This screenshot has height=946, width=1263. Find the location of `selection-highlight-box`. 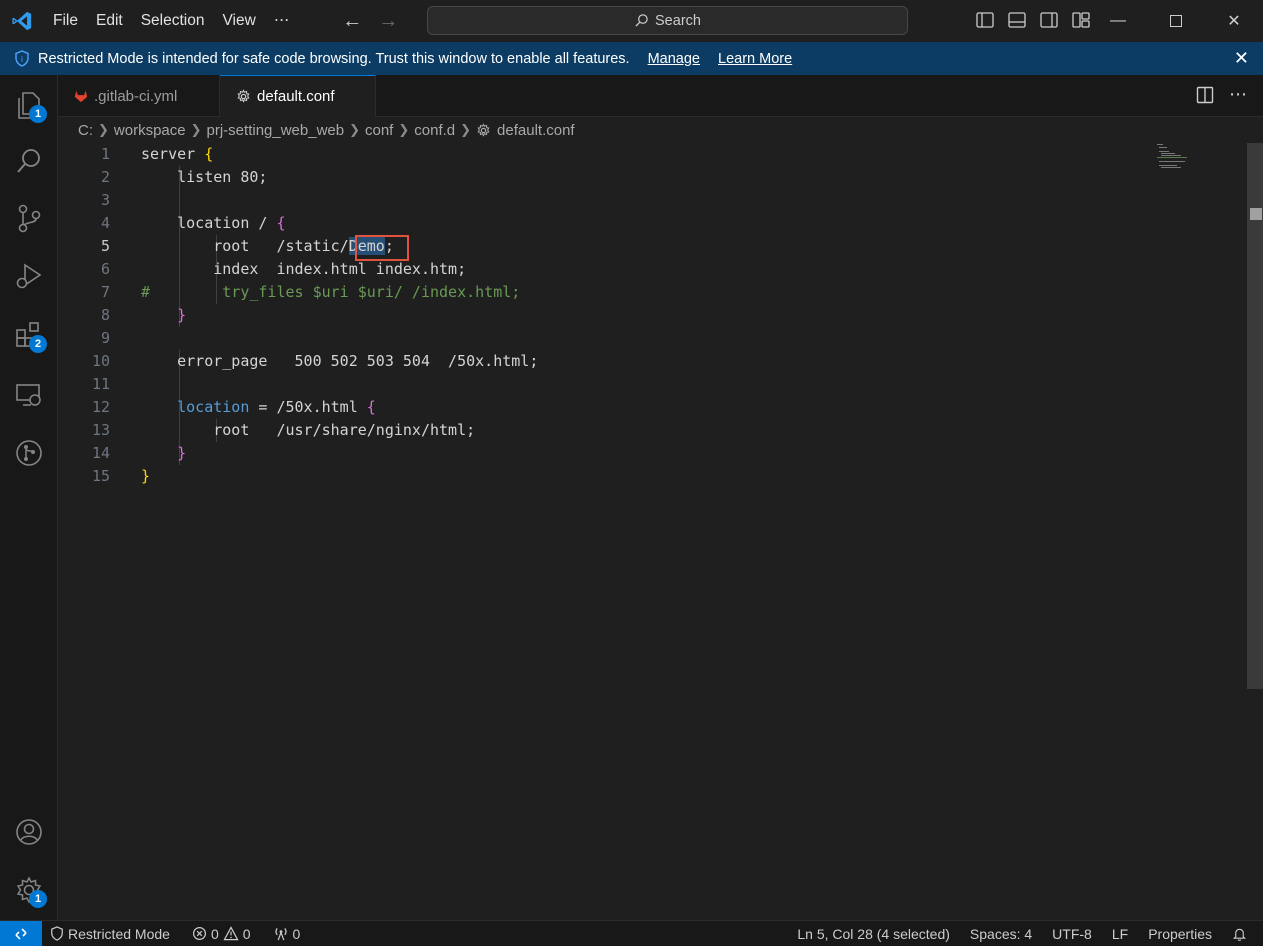

selection-highlight-box is located at coordinates (382, 248).